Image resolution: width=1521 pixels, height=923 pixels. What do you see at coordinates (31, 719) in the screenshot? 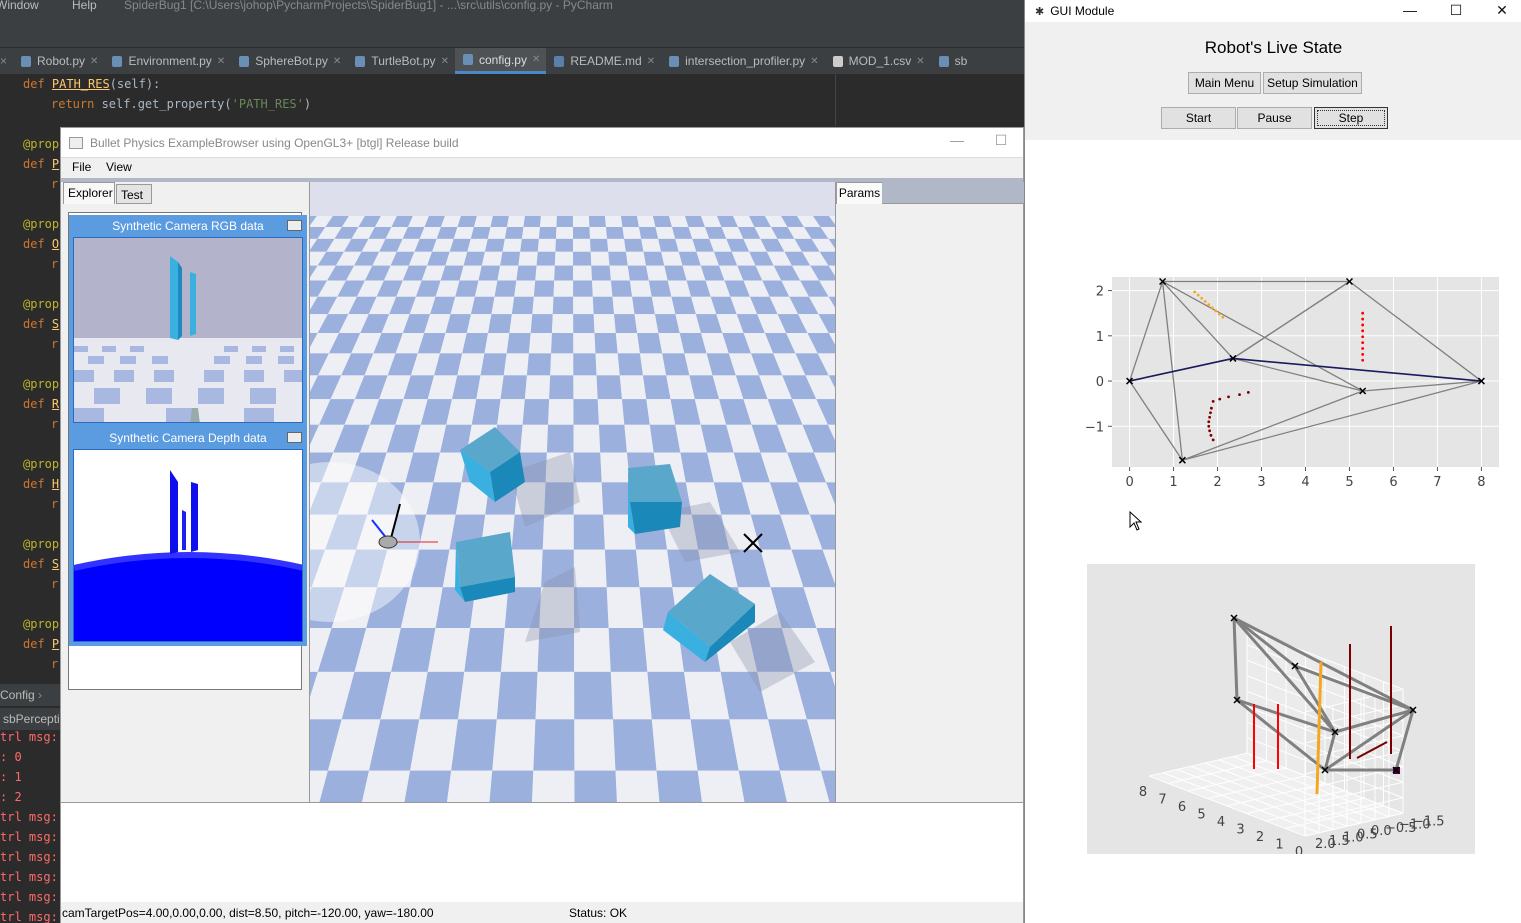
I see `run-tab: sbPercepti` at bounding box center [31, 719].